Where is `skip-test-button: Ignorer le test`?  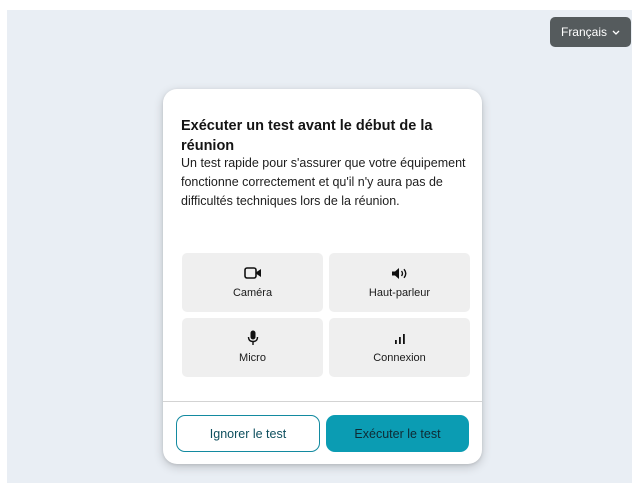
skip-test-button: Ignorer le test is located at coordinates (248, 433).